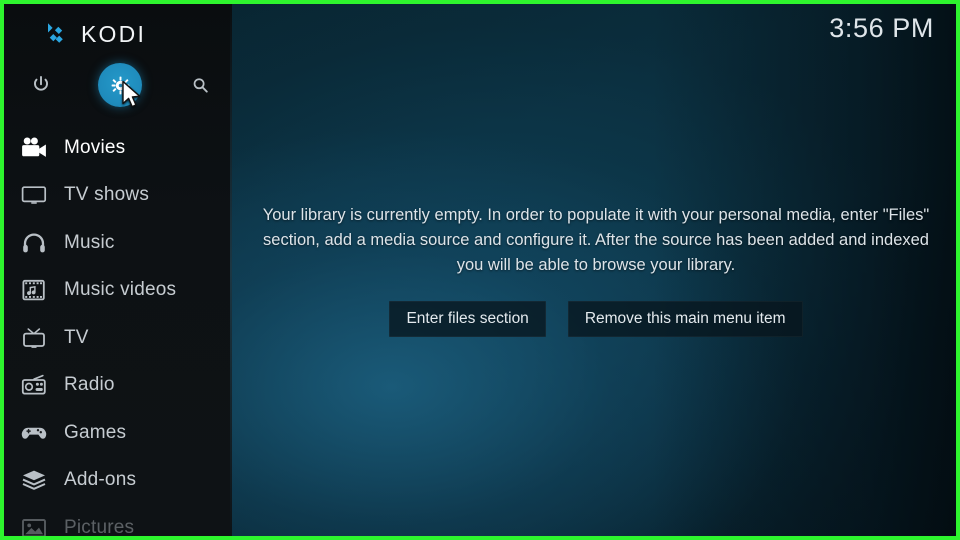 Image resolution: width=960 pixels, height=540 pixels. I want to click on movie-camera-icon, so click(34, 148).